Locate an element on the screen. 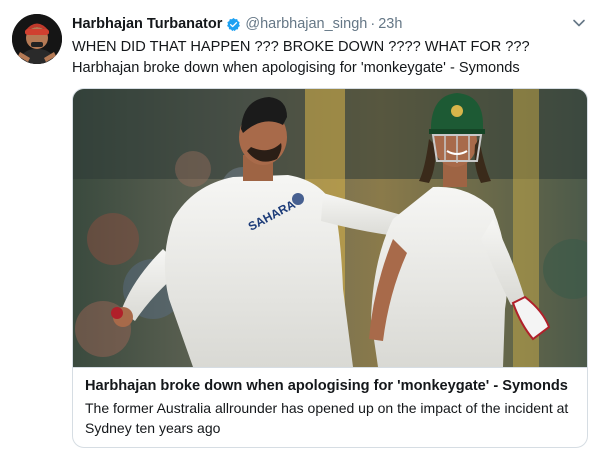  author-name: Harbhajan Turbanator is located at coordinates (147, 24).